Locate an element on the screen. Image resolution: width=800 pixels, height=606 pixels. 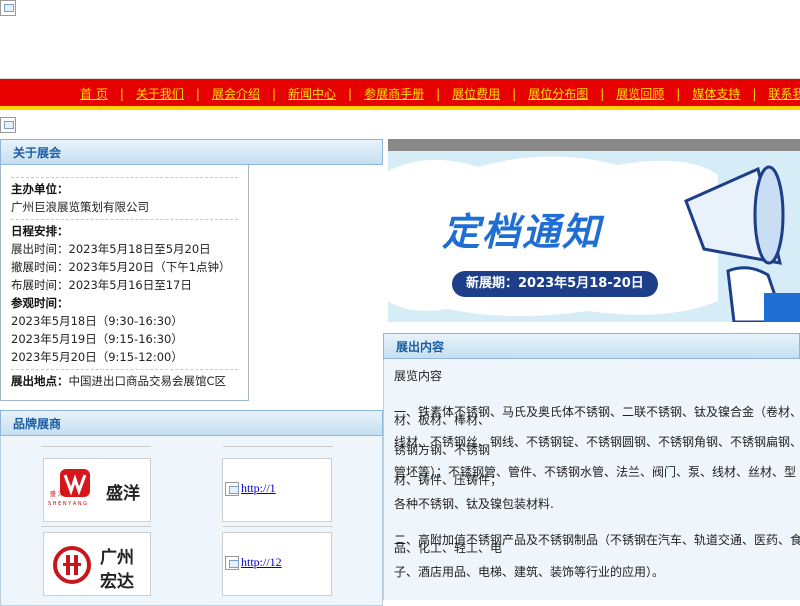
exhibit-panel-title: 展出内容 is located at coordinates (591, 346).